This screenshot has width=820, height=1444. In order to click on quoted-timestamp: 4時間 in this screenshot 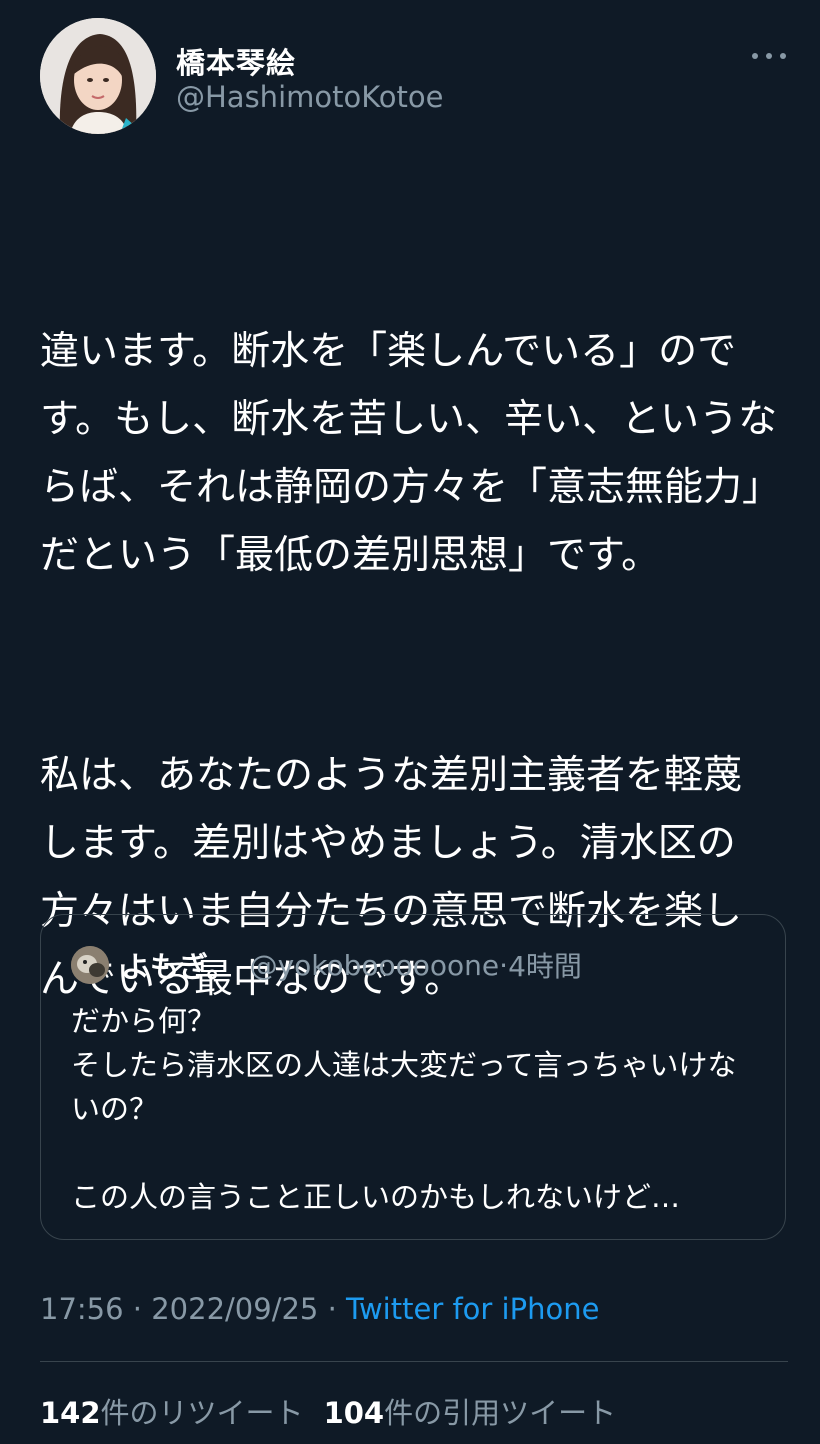, I will do `click(545, 966)`.